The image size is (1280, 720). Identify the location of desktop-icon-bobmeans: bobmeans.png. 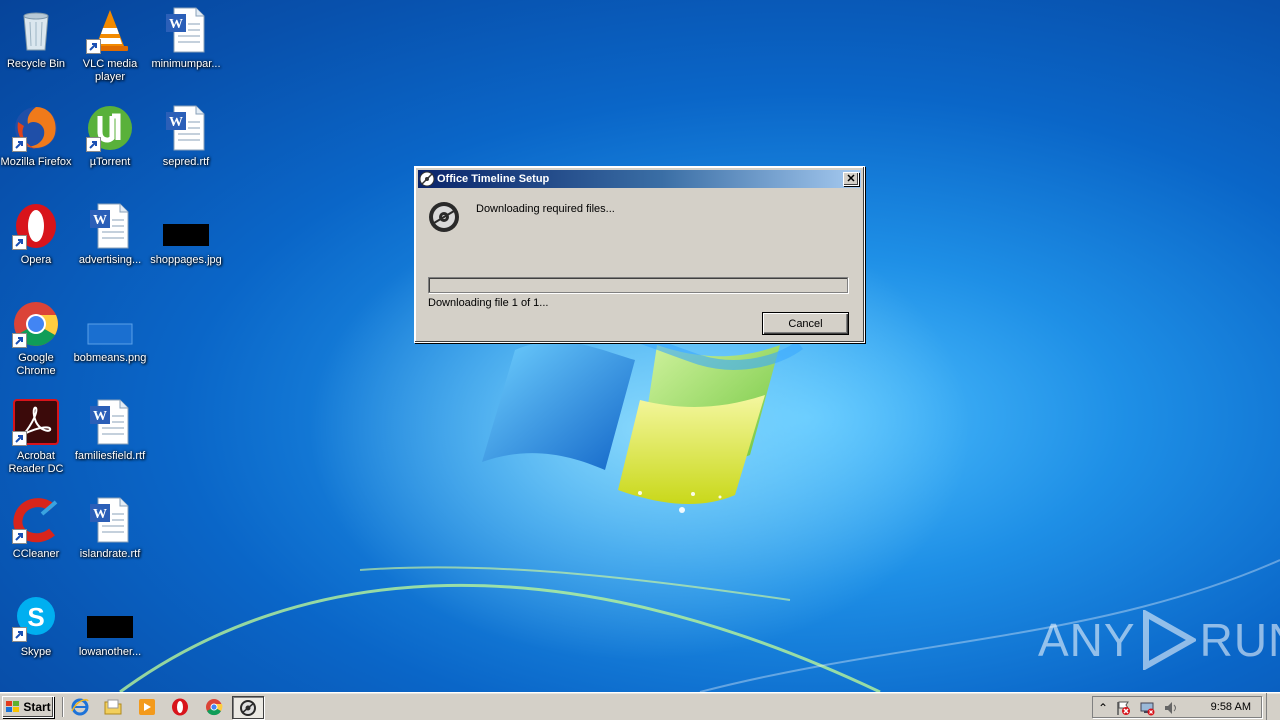
(110, 339).